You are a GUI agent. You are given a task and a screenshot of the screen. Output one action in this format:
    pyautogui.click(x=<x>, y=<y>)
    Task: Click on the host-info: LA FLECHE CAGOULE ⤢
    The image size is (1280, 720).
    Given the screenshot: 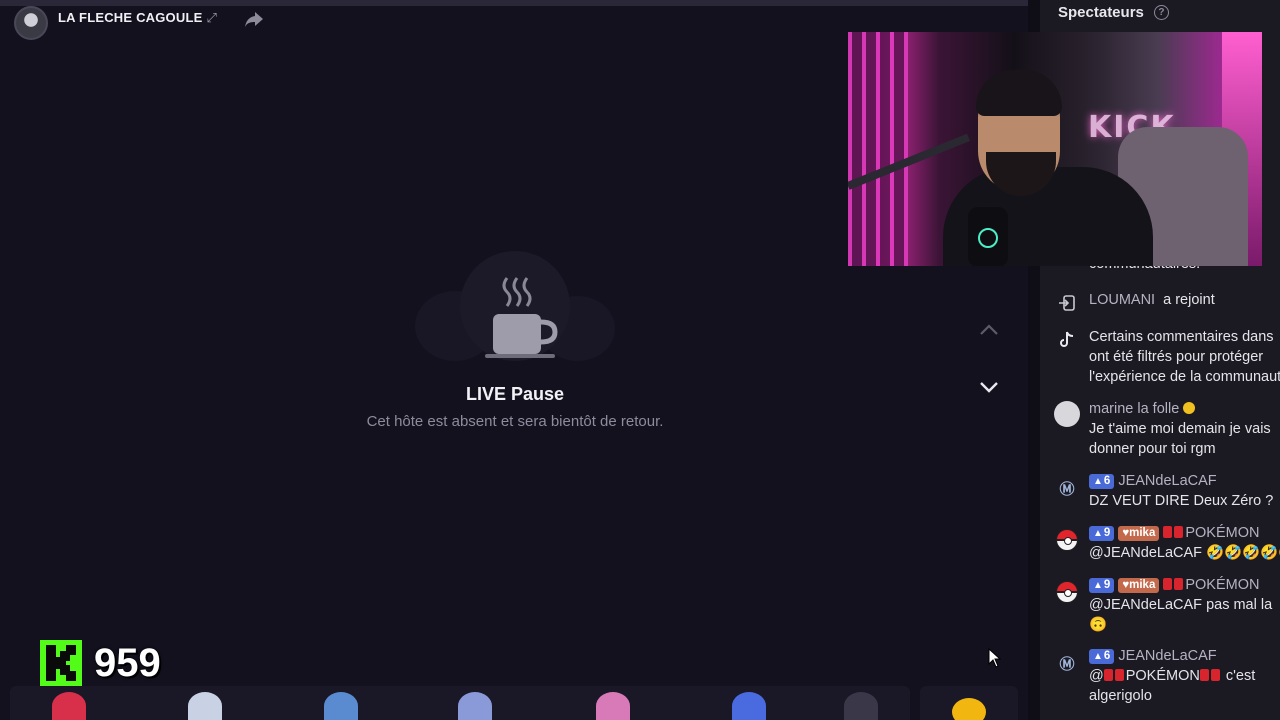 What is the action you would take?
    pyautogui.click(x=115, y=23)
    